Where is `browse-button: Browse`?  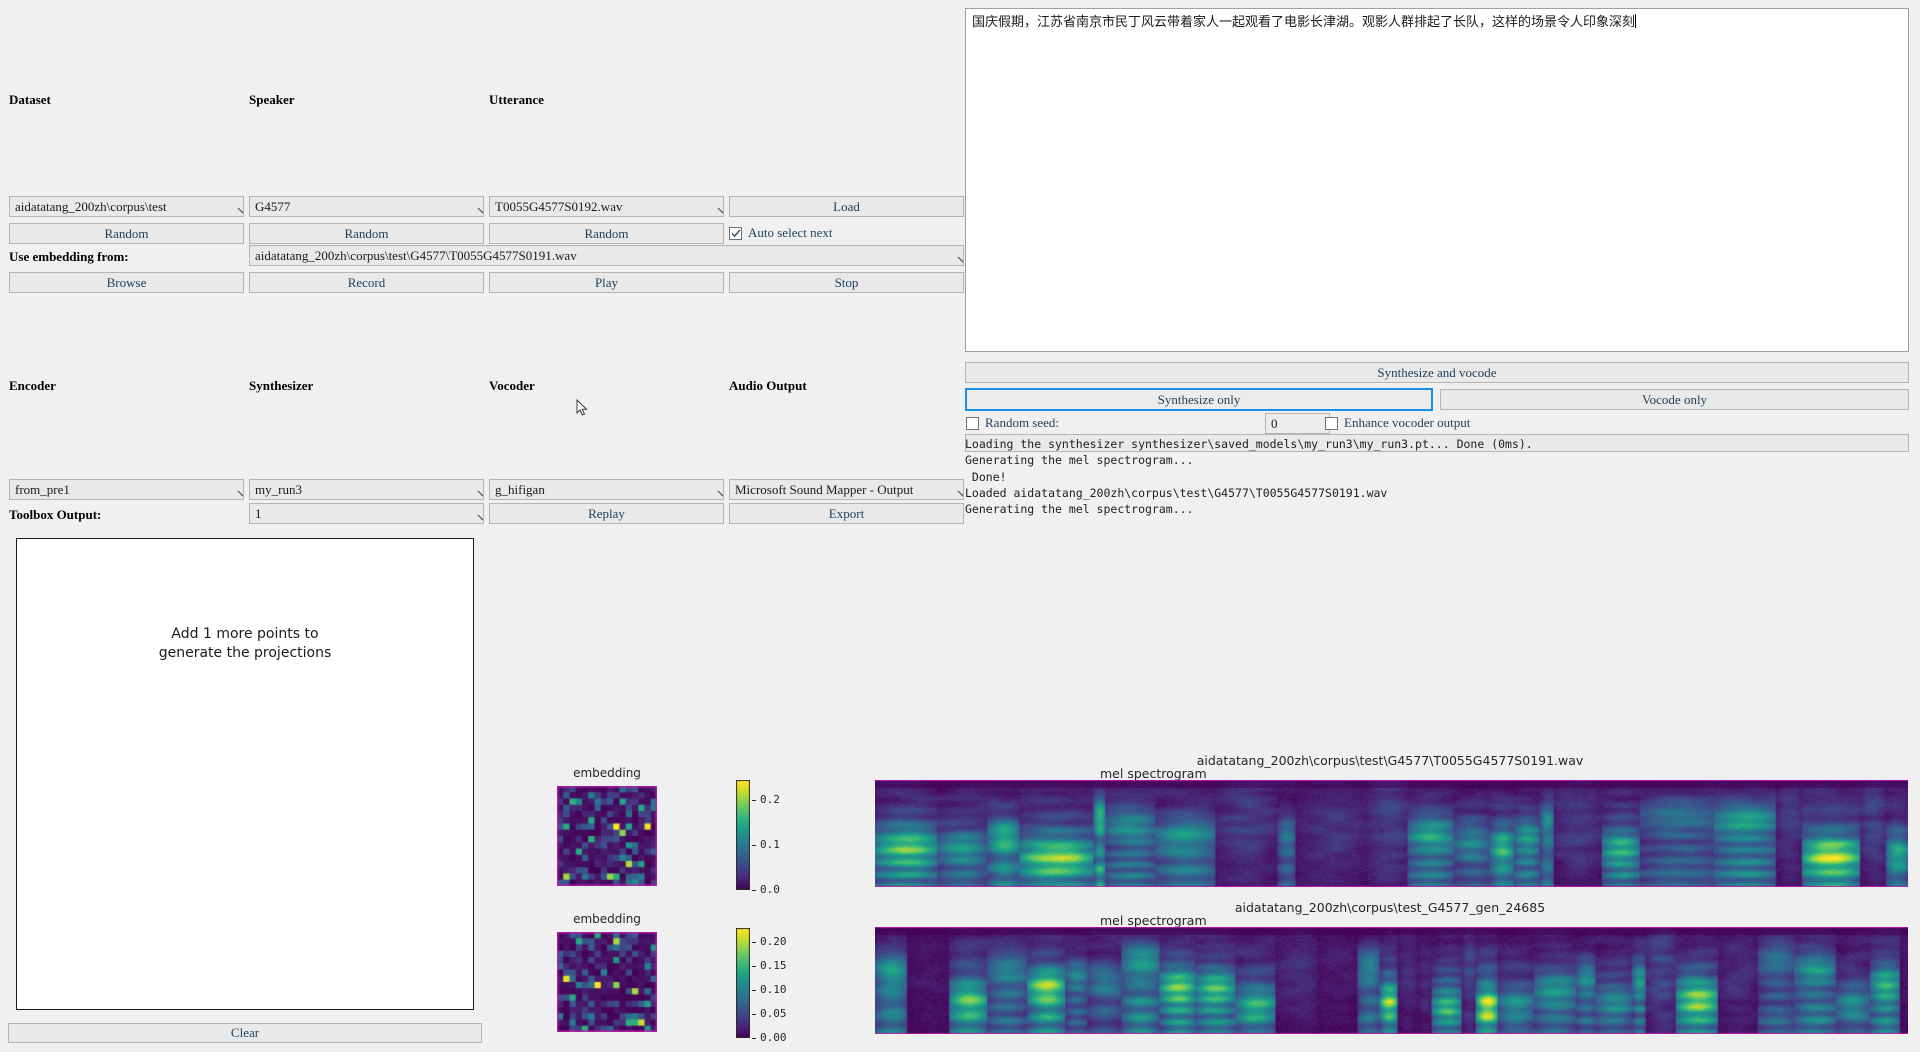 browse-button: Browse is located at coordinates (126, 282).